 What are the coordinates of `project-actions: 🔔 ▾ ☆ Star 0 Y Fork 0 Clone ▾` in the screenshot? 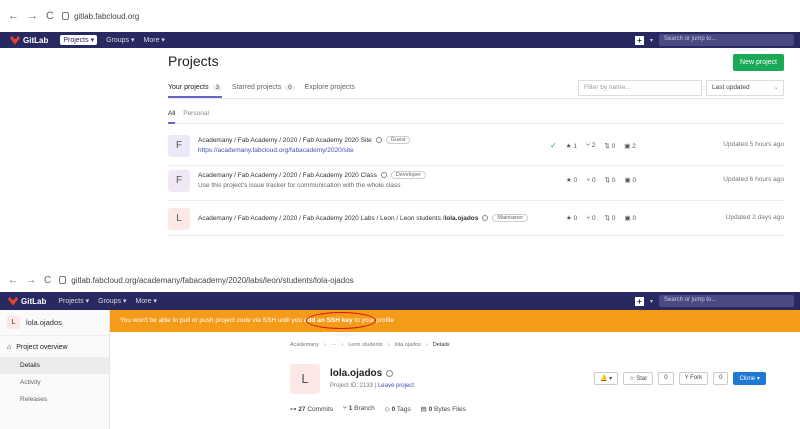 It's located at (680, 378).